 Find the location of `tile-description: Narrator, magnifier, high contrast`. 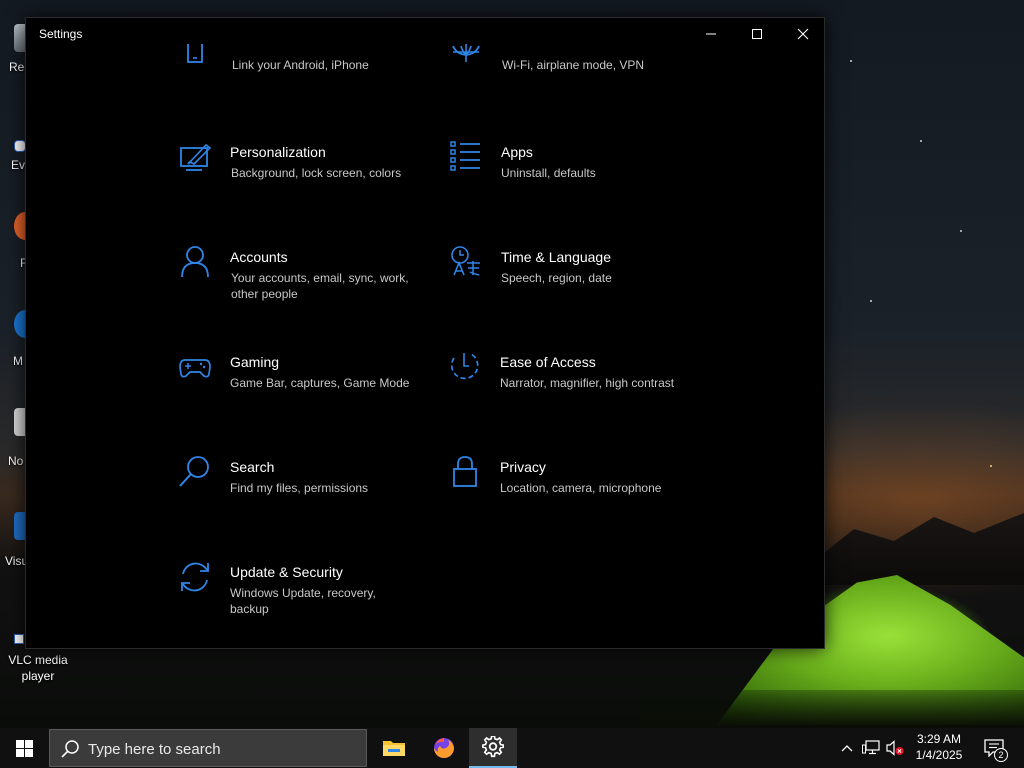

tile-description: Narrator, magnifier, high contrast is located at coordinates (587, 383).